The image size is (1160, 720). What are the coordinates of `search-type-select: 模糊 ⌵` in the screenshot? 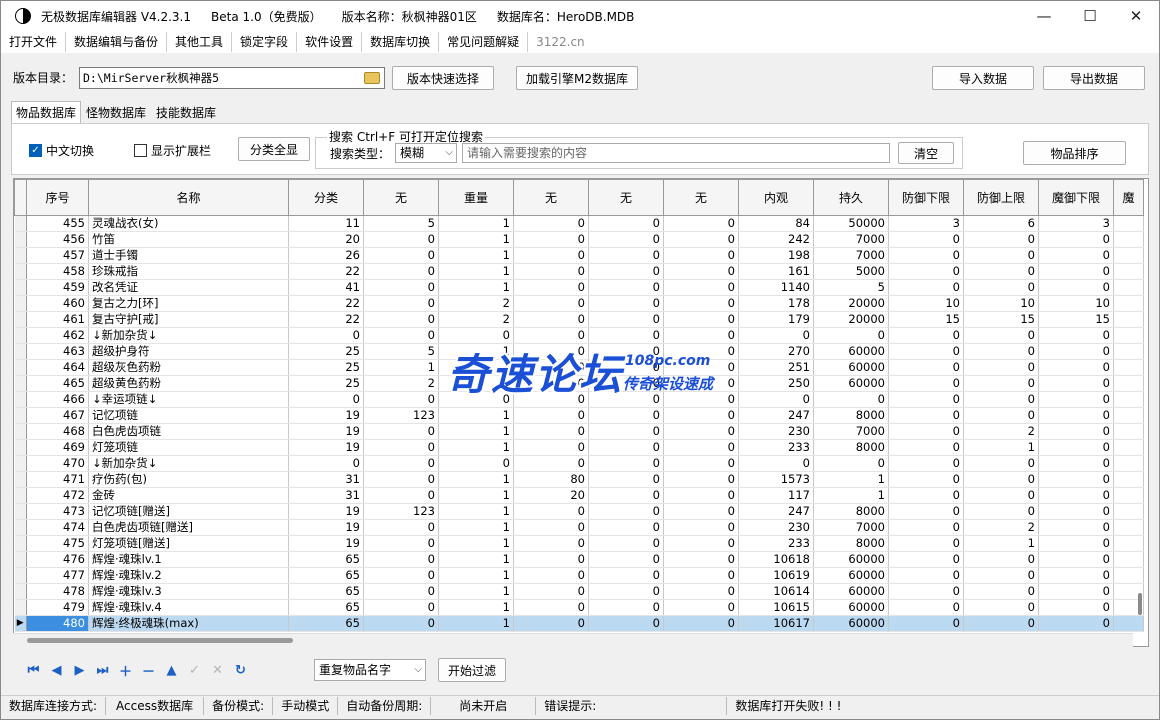 It's located at (426, 153).